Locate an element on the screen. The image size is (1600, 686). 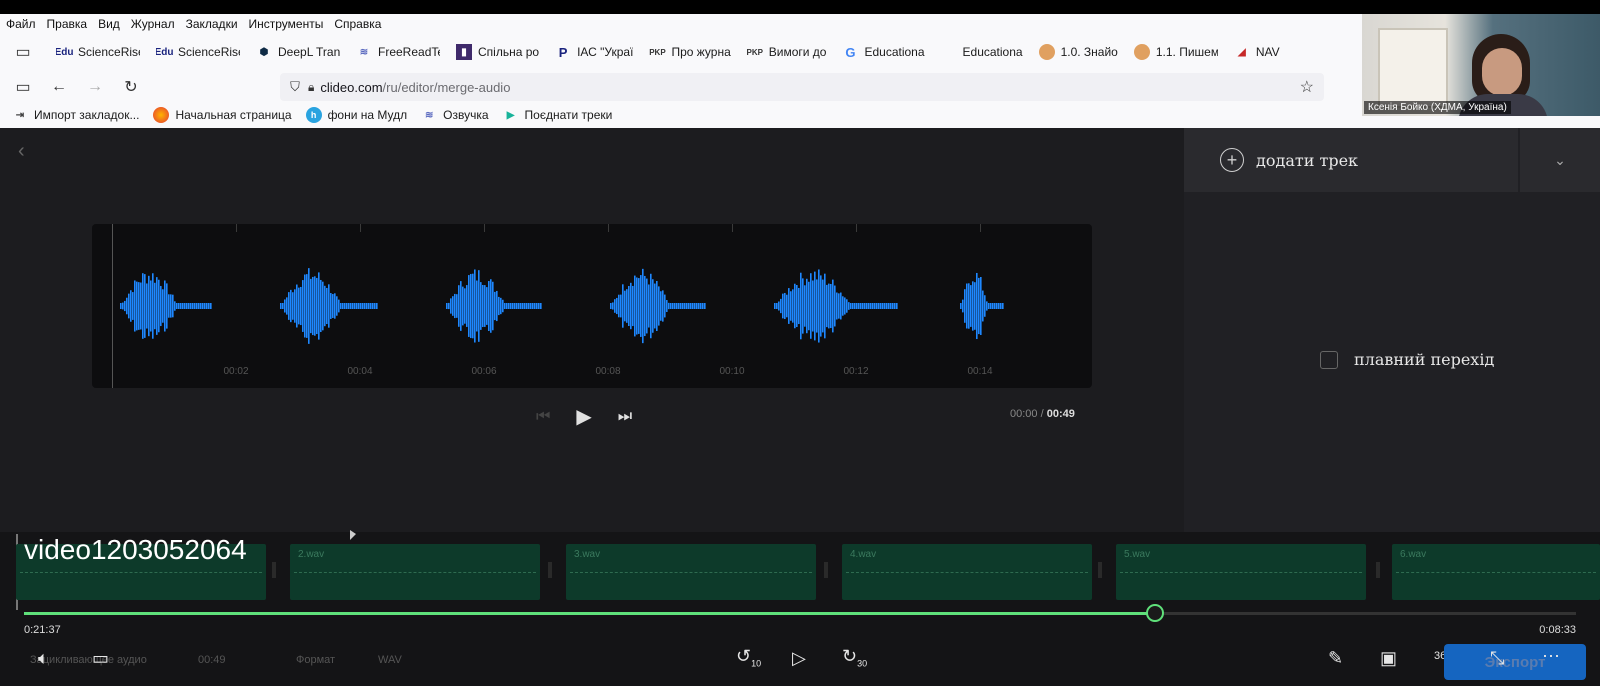
menu-history: Журнал is located at coordinates (153, 24).